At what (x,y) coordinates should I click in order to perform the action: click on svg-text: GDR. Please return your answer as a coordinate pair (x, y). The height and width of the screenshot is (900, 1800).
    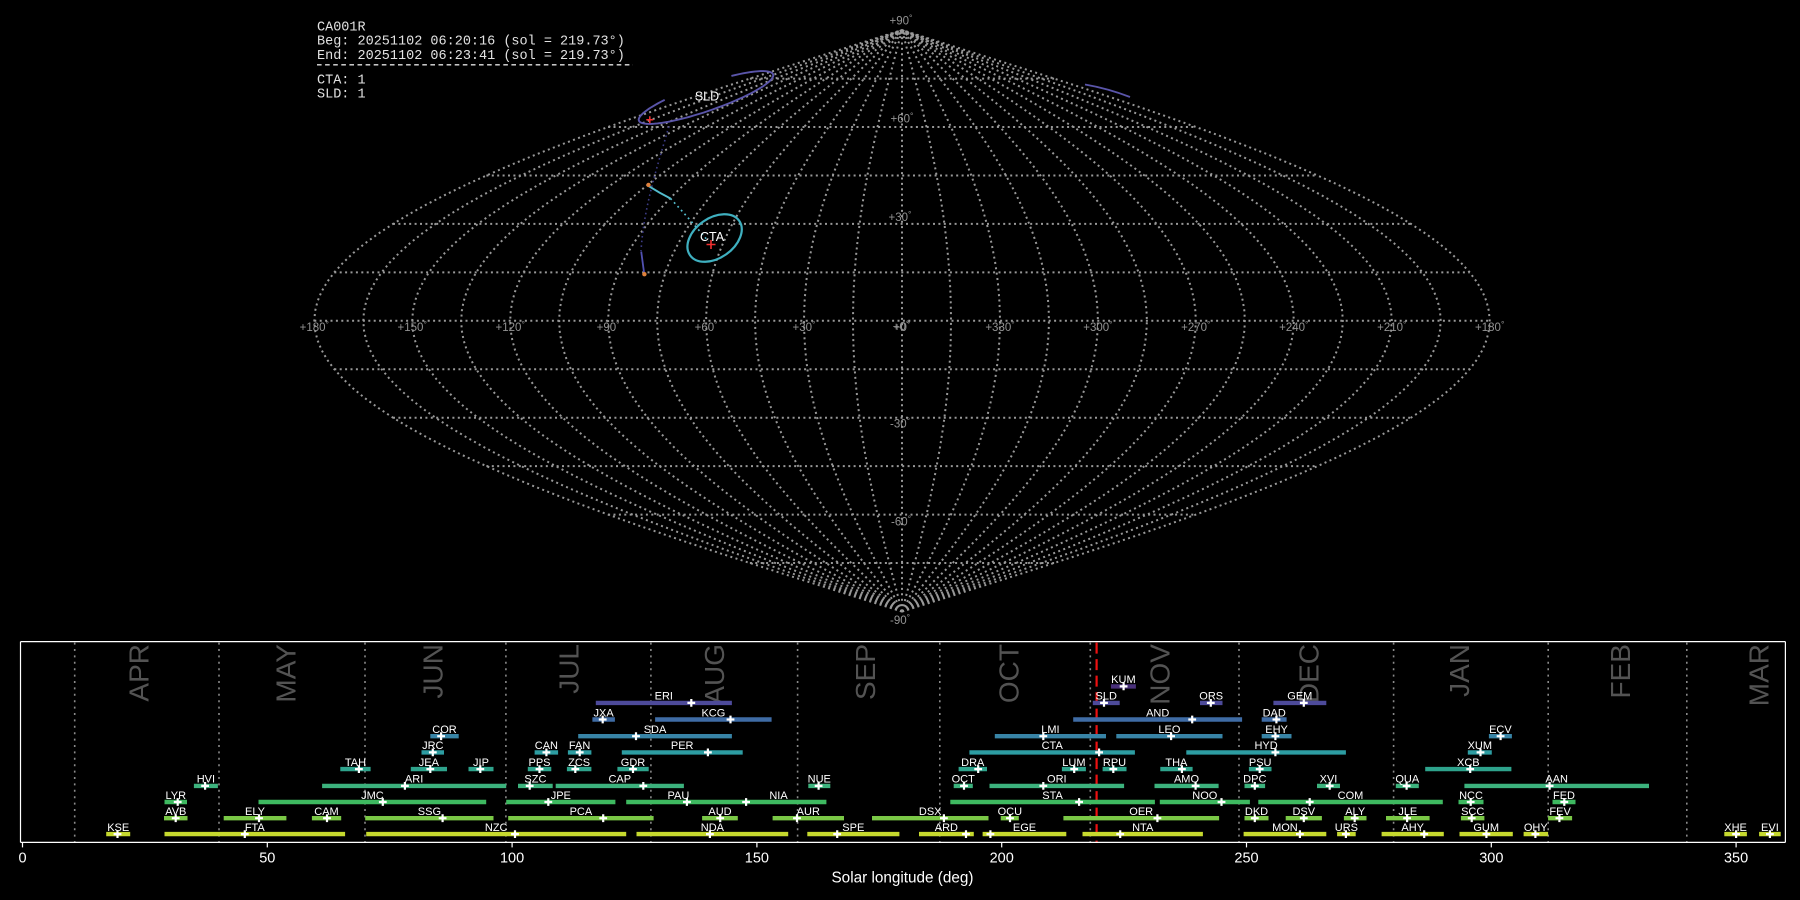
    Looking at the image, I should click on (633, 763).